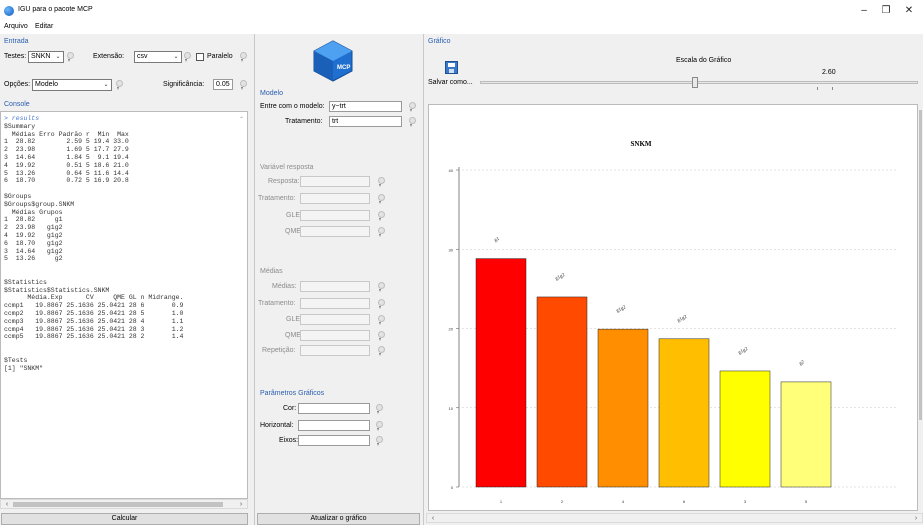 Image resolution: width=923 pixels, height=525 pixels. I want to click on med-tratamento-input, so click(335, 303).